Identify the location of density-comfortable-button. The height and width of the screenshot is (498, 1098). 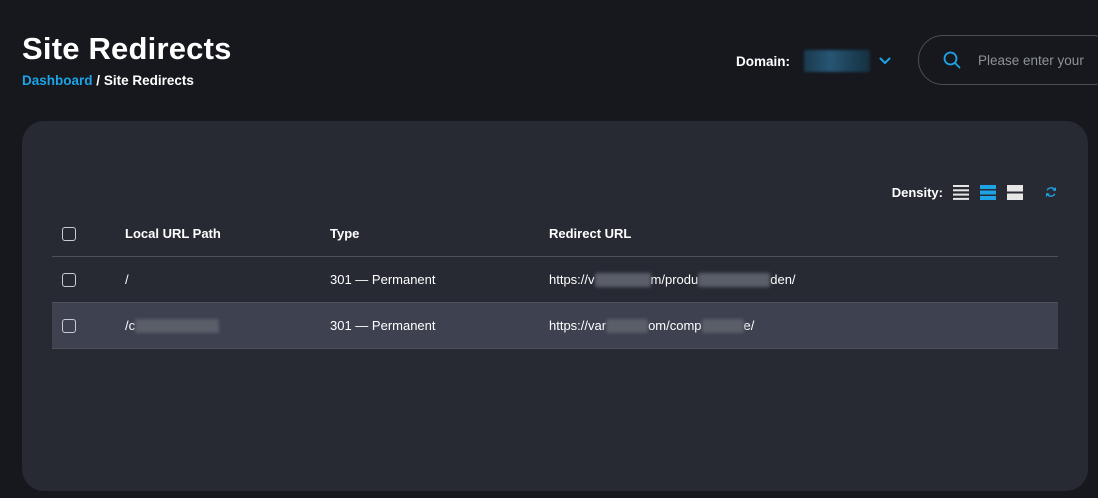
(1015, 192).